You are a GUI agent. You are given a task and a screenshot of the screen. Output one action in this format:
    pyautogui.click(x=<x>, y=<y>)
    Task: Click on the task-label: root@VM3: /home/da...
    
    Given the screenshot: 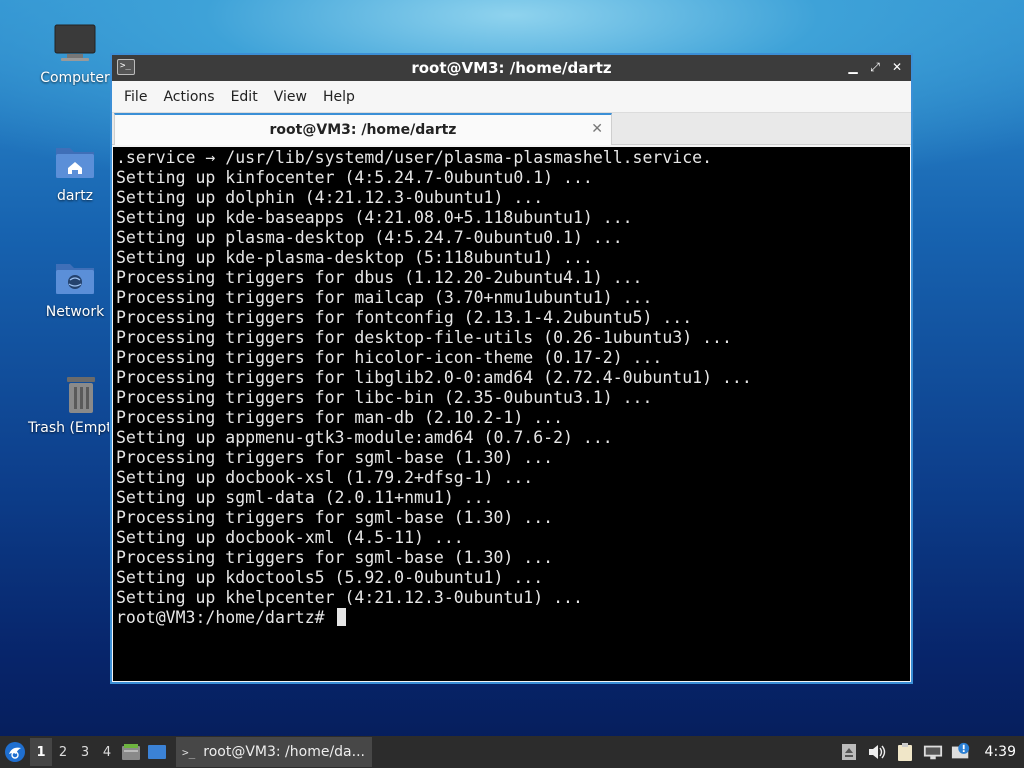 What is the action you would take?
    pyautogui.click(x=284, y=752)
    